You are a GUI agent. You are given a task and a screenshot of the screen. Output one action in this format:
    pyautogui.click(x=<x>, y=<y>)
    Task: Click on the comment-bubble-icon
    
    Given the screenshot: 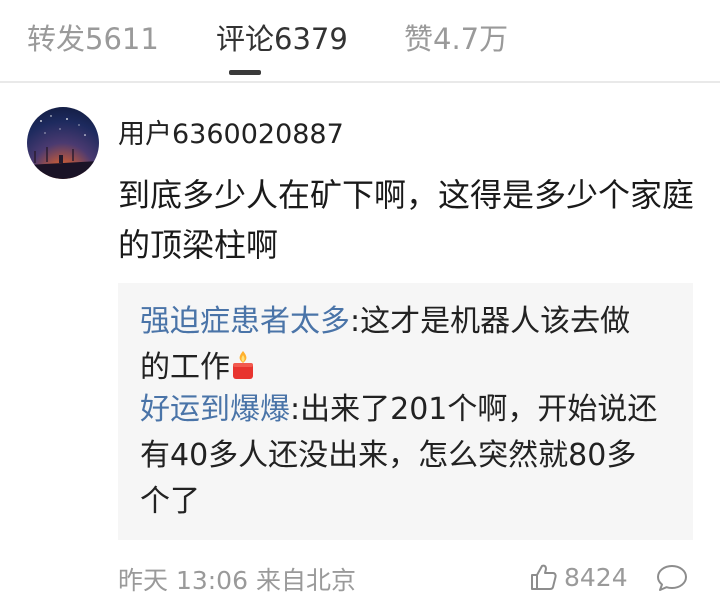 What is the action you would take?
    pyautogui.click(x=672, y=578)
    